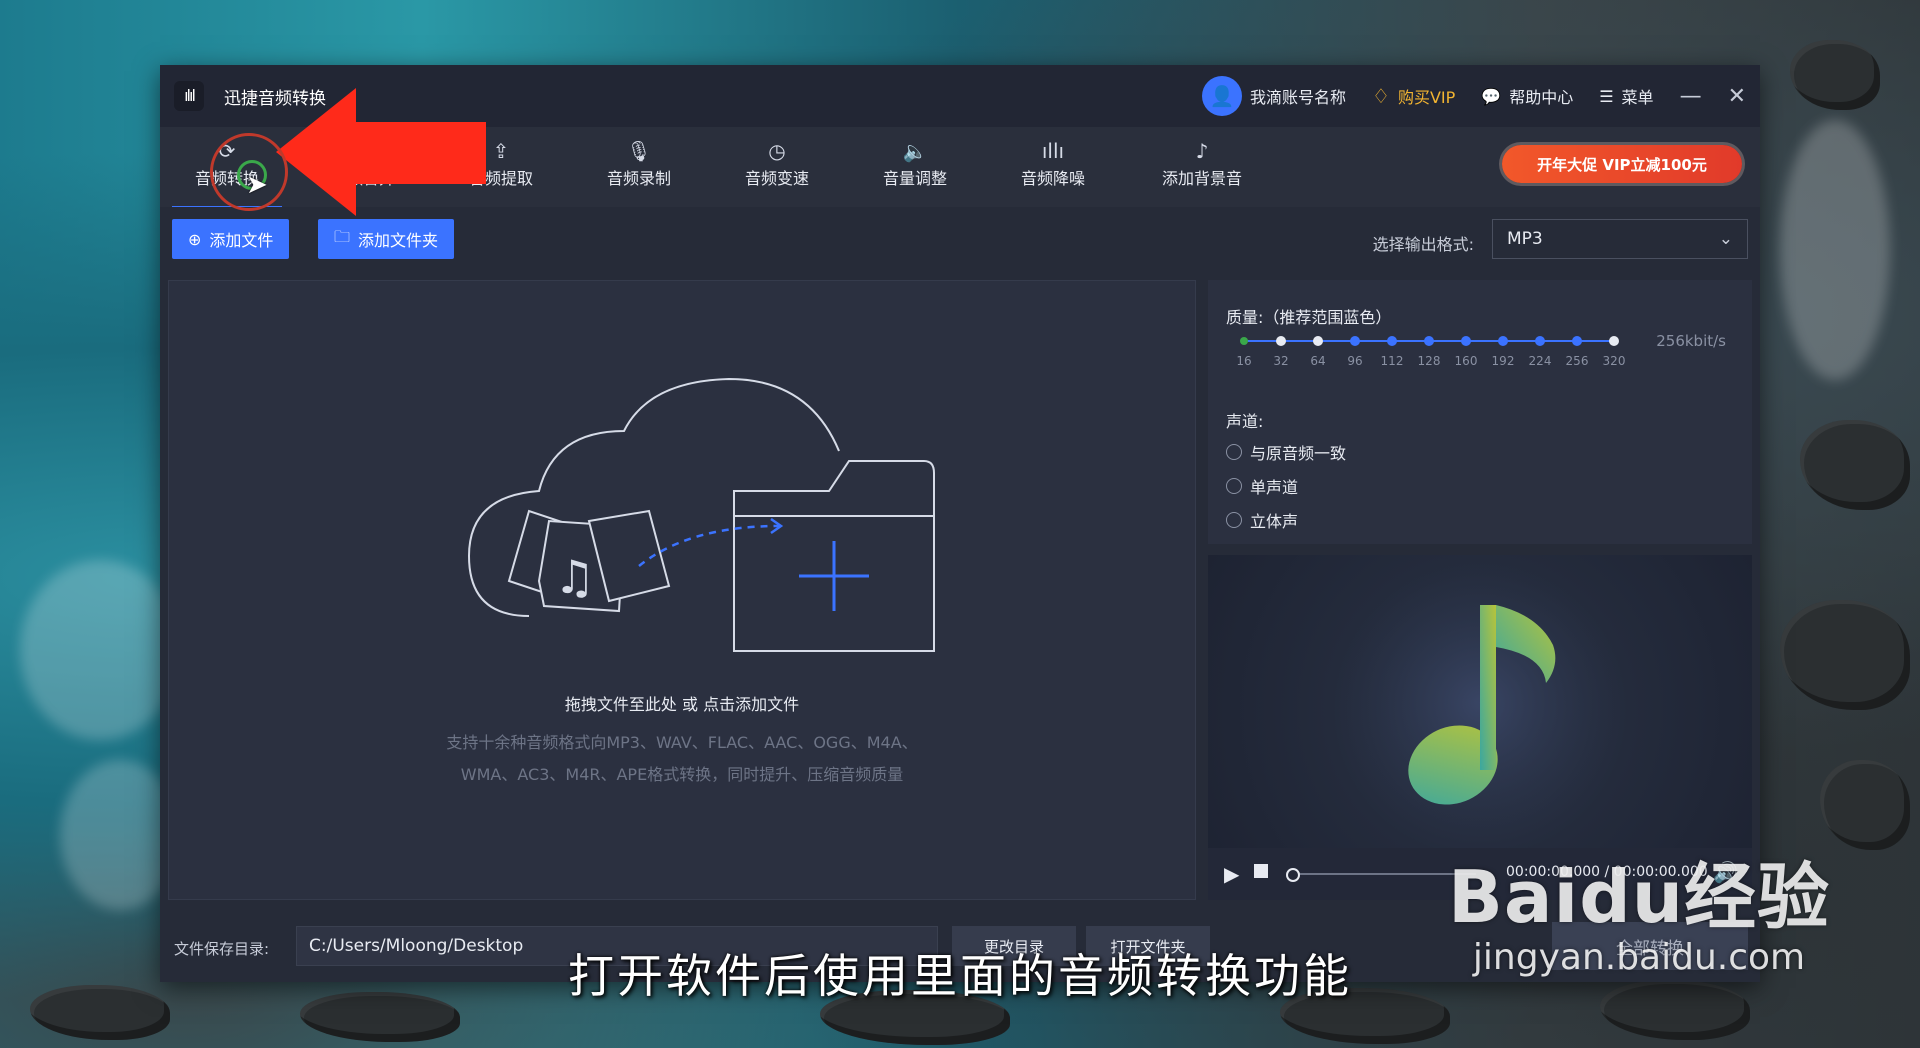 The width and height of the screenshot is (1920, 1048). I want to click on output-format-value: MP3, so click(1525, 239).